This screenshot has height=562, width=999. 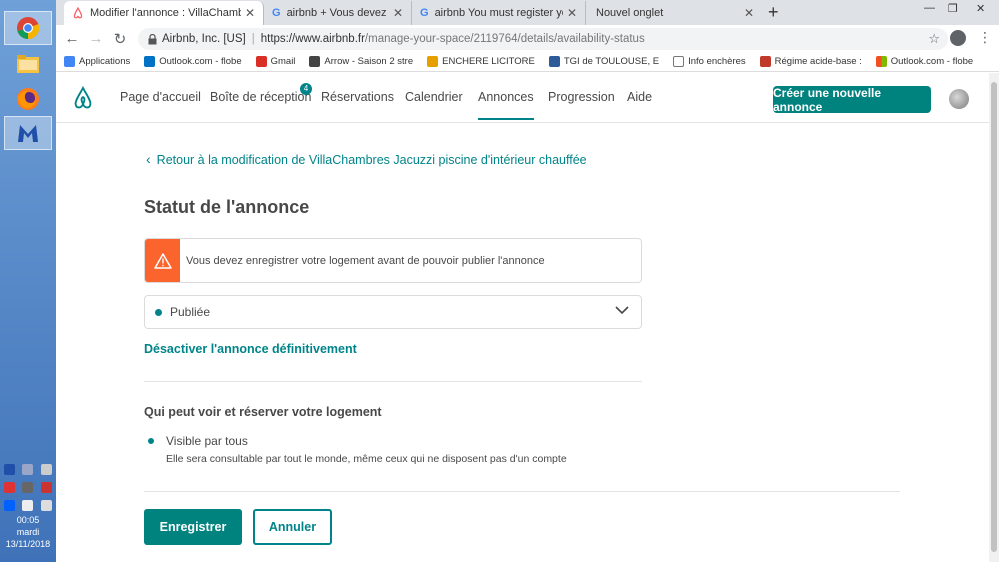 What do you see at coordinates (47, 487) in the screenshot?
I see `flag-tray-icon` at bounding box center [47, 487].